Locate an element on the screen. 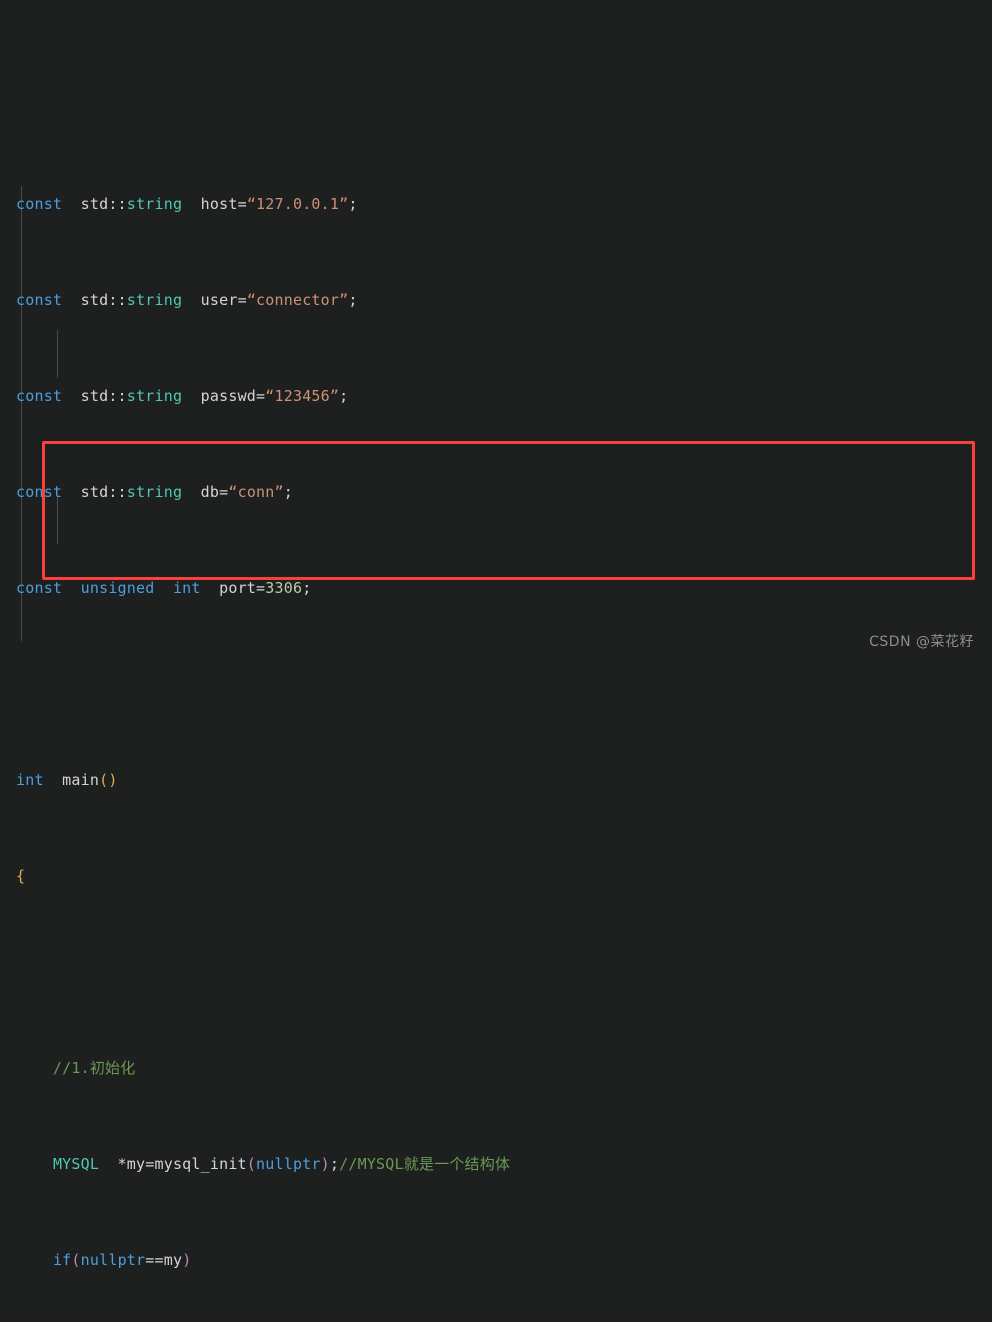 This screenshot has height=1322, width=992. code-line-7: int main() is located at coordinates (496, 780).